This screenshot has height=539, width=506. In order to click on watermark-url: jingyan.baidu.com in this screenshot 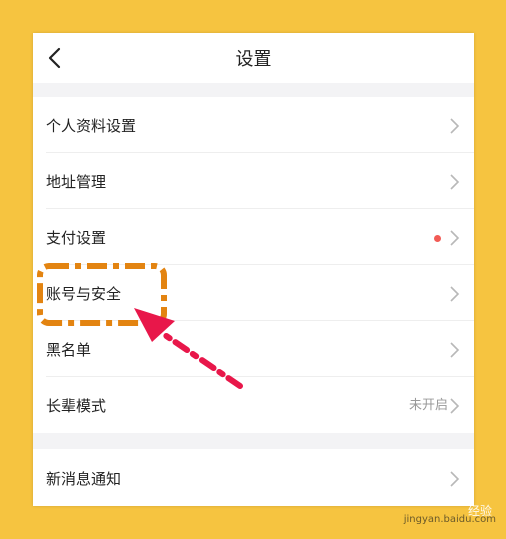, I will do `click(449, 519)`.